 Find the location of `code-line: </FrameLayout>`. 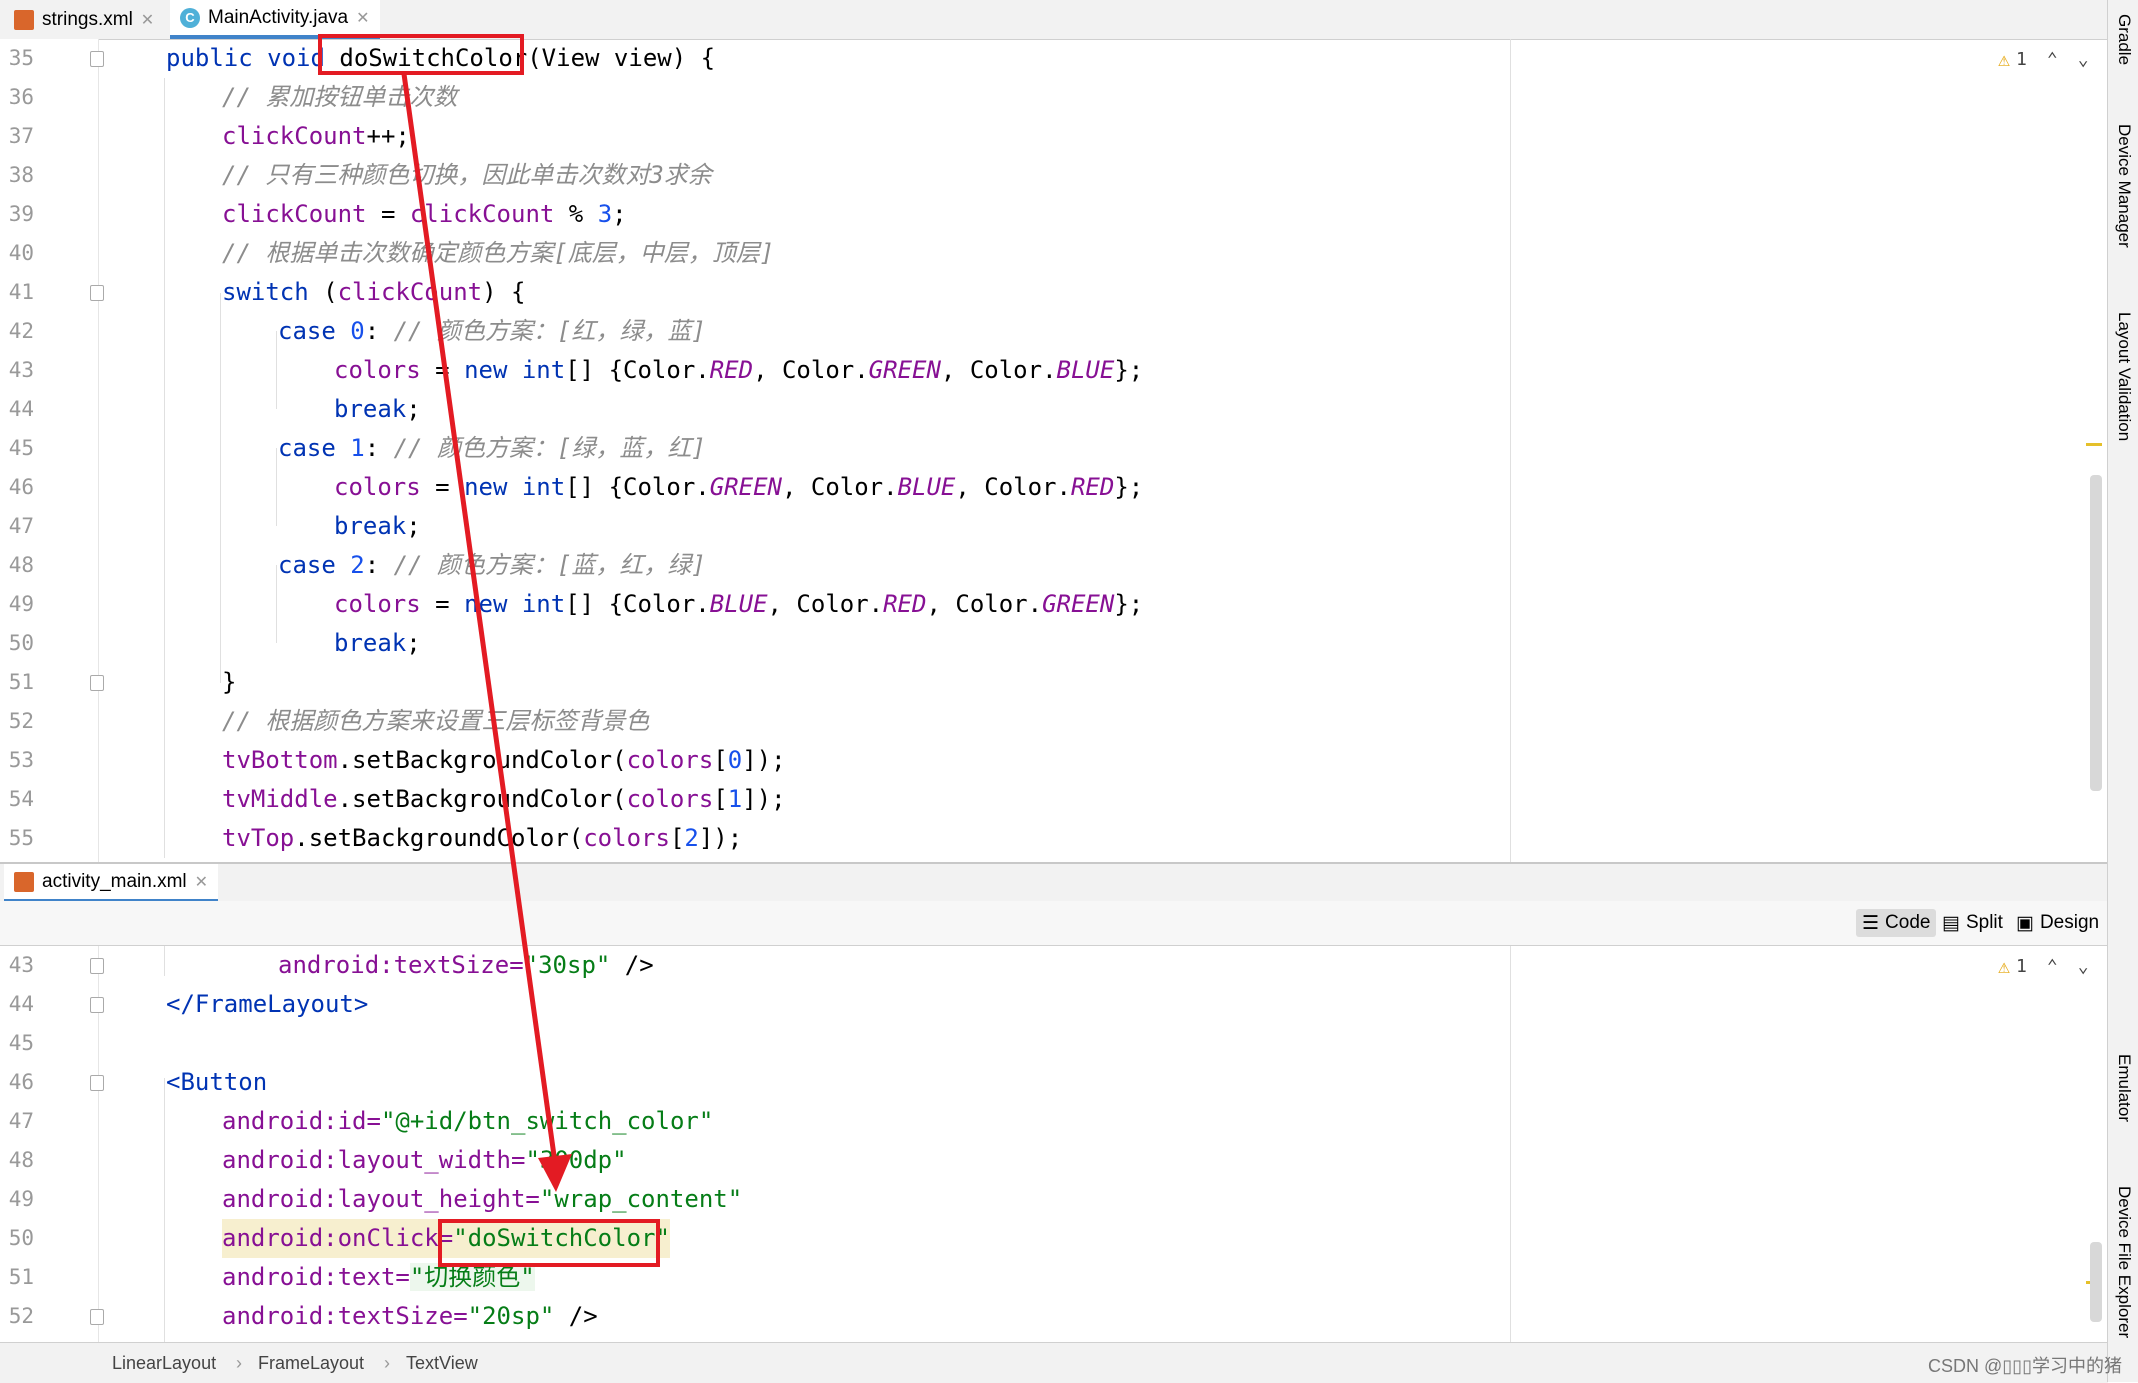

code-line: </FrameLayout> is located at coordinates (267, 1004).